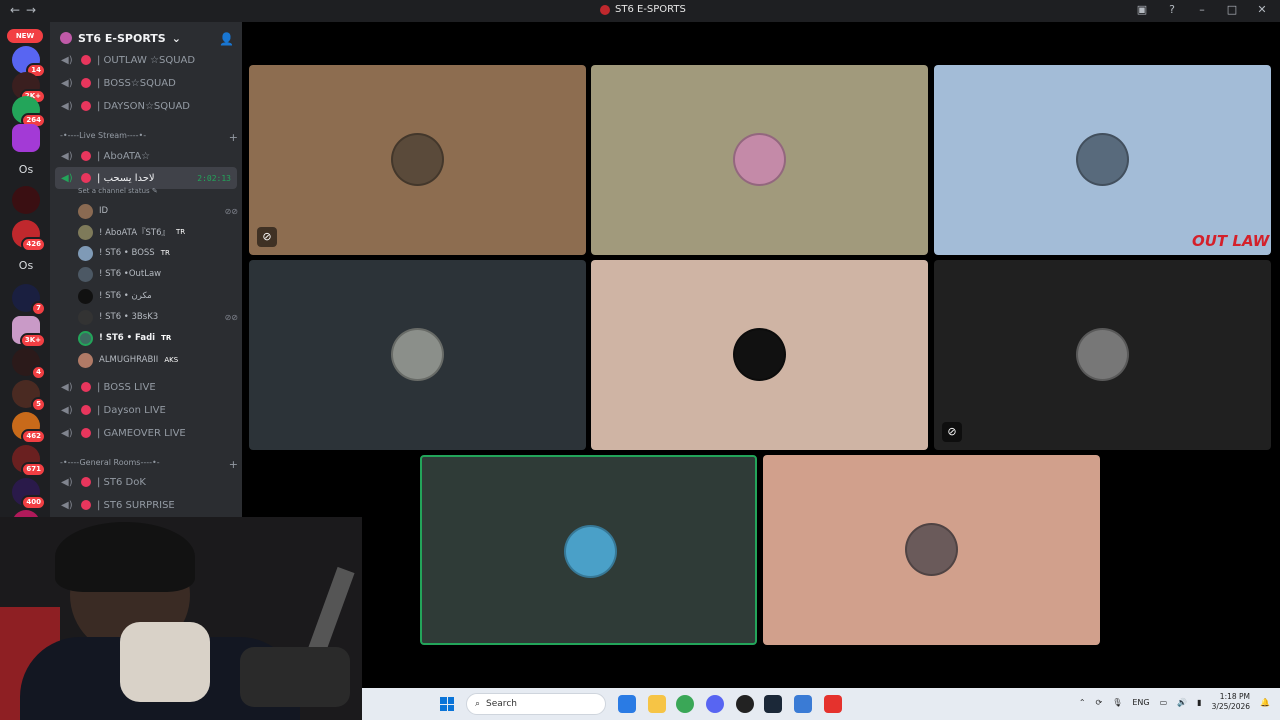 This screenshot has height=720, width=1280. What do you see at coordinates (29, 396) in the screenshot?
I see `guild-icon: 5` at bounding box center [29, 396].